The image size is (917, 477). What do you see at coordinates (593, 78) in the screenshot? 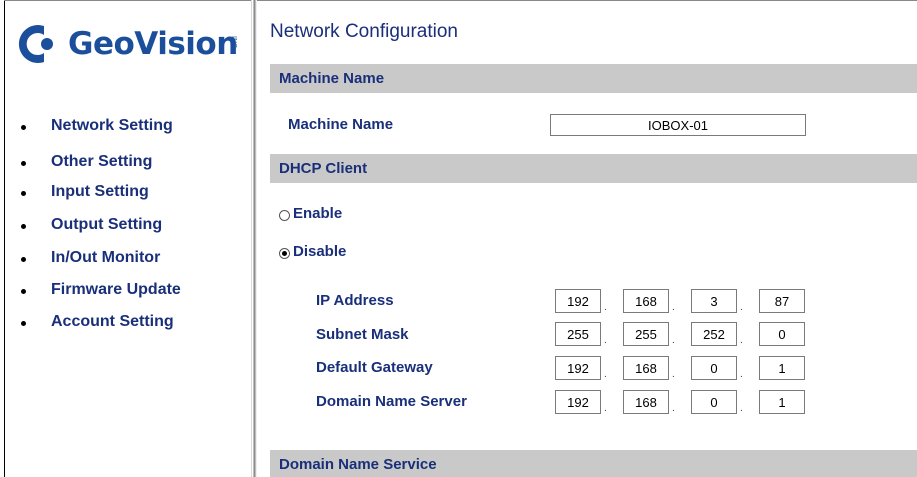
I see `machine-name-section-header: Machine Name` at bounding box center [593, 78].